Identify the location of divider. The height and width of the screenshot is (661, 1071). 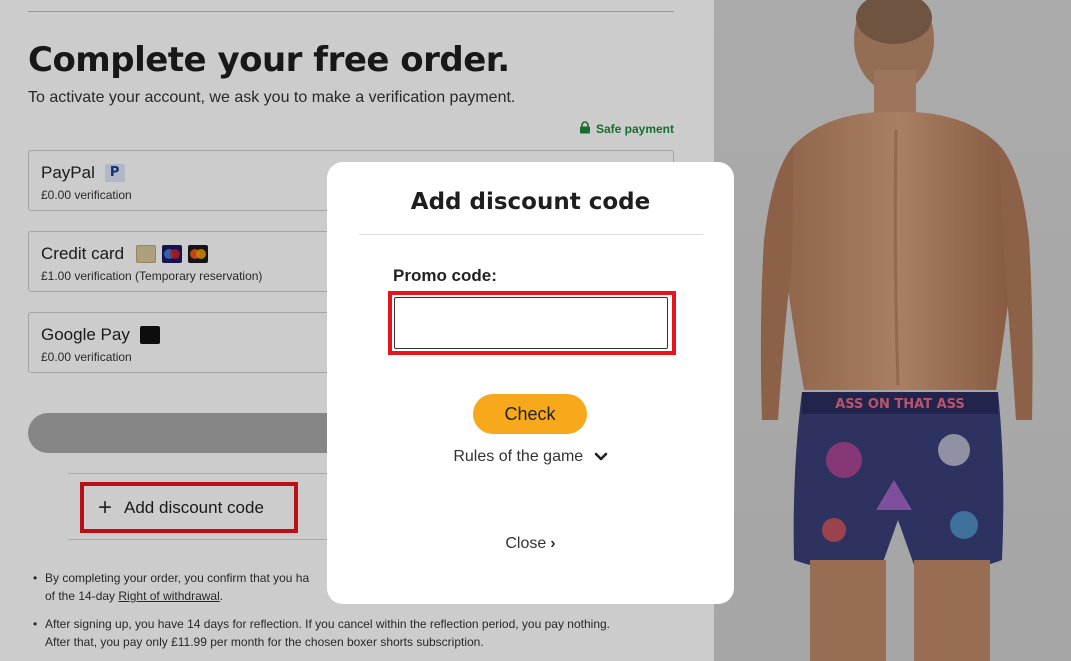
(531, 234).